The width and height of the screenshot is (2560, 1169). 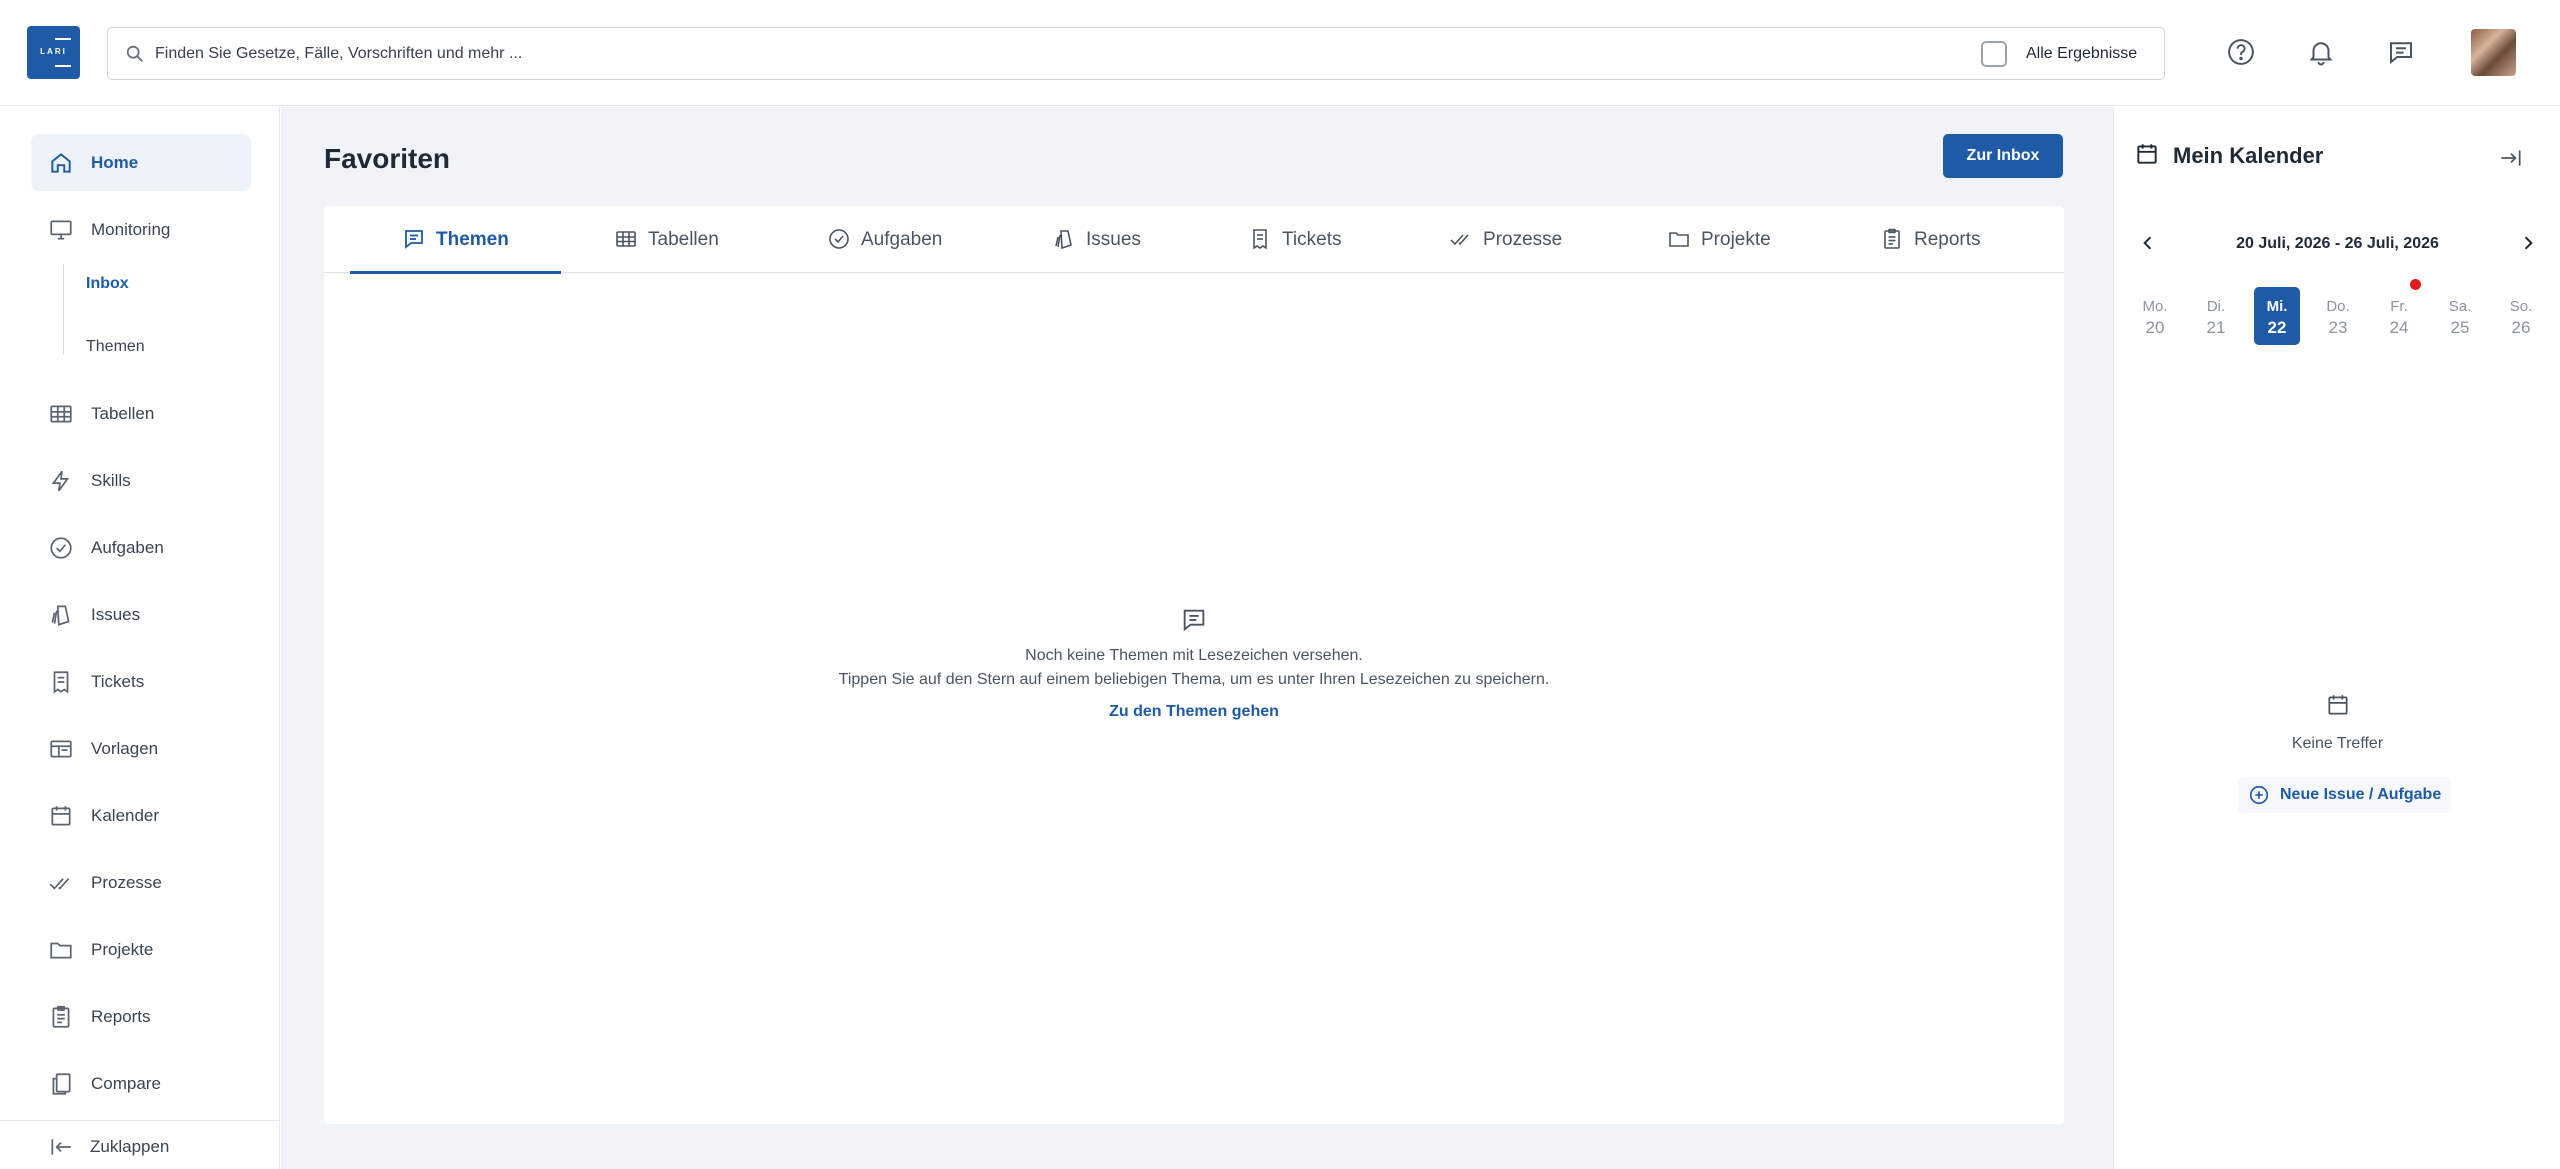 I want to click on tab-reports: Reports, so click(x=1940, y=239).